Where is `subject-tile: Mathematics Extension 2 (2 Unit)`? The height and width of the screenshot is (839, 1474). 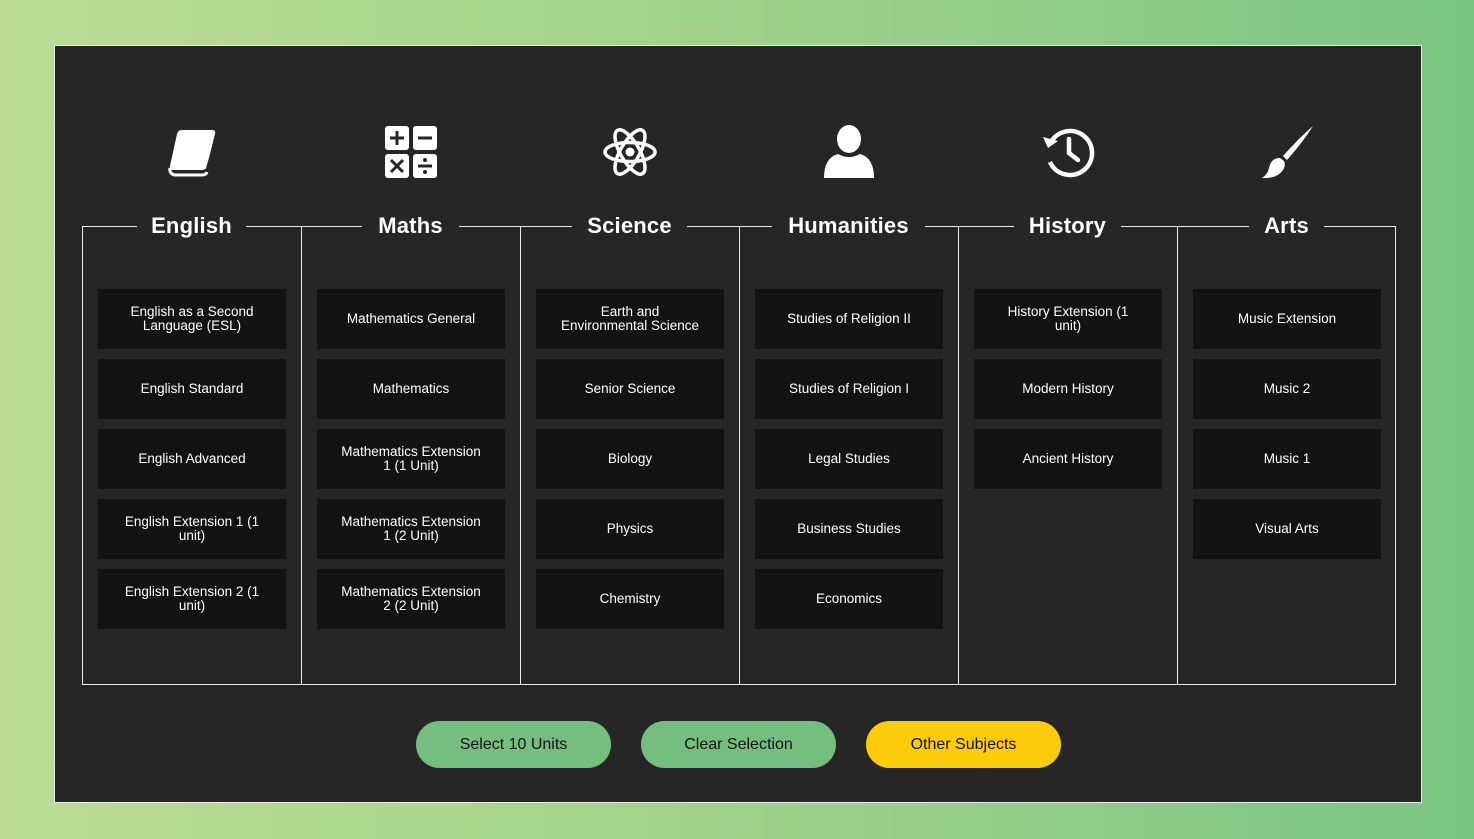
subject-tile: Mathematics Extension 2 (2 Unit) is located at coordinates (411, 599).